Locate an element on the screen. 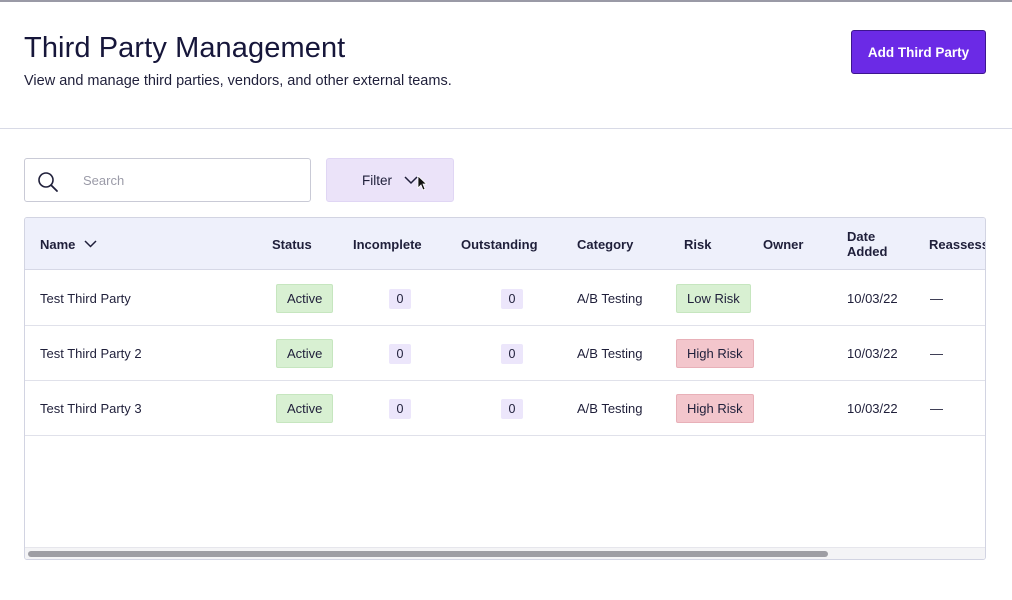  column-header-owner: Owner is located at coordinates (783, 244).